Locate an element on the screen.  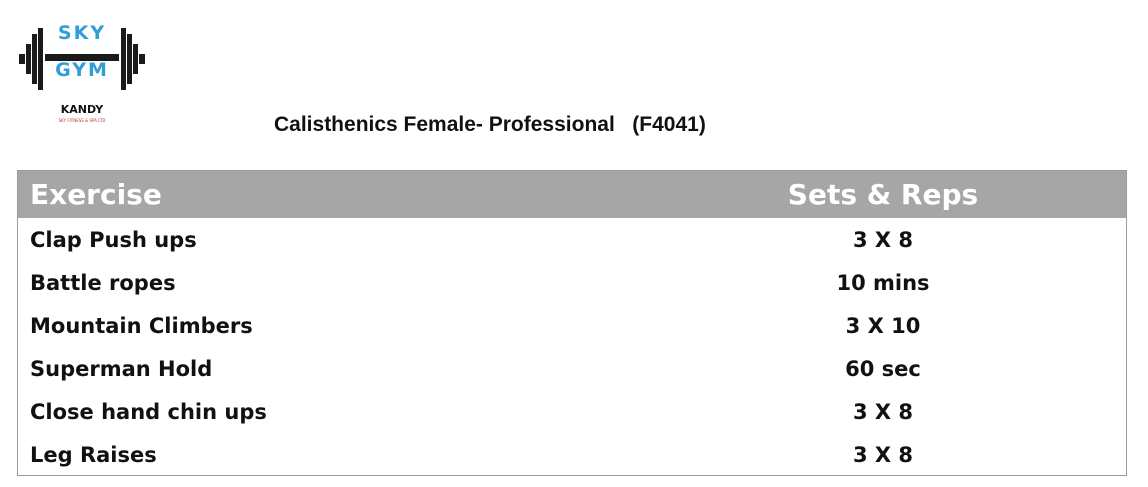
exercise-name: Battle ropes is located at coordinates (103, 282).